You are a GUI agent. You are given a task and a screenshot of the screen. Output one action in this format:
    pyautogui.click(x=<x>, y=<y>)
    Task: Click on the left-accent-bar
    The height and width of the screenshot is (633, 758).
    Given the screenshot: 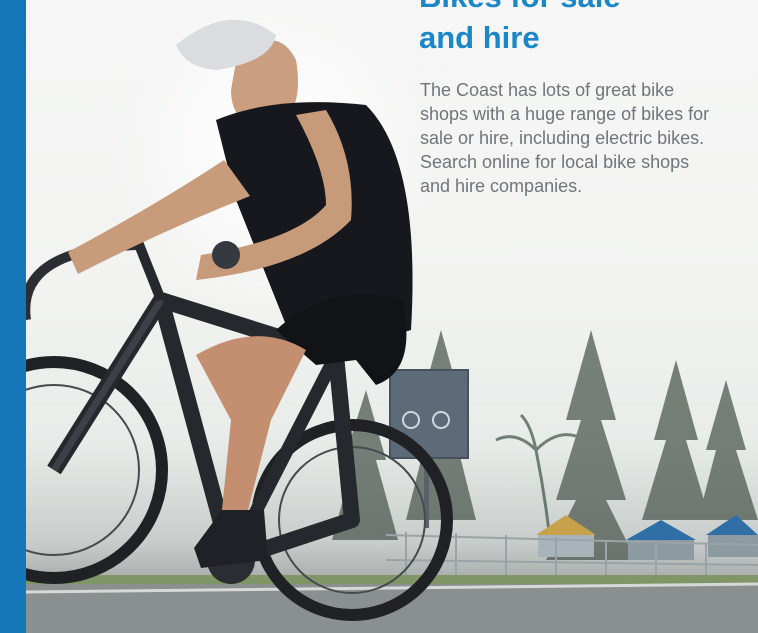 What is the action you would take?
    pyautogui.click(x=13, y=316)
    